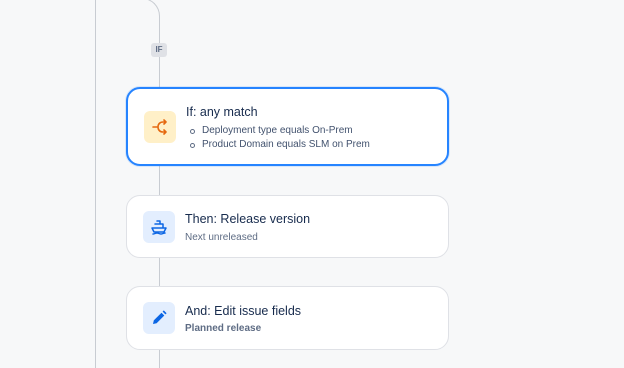 Image resolution: width=624 pixels, height=368 pixels. What do you see at coordinates (223, 328) in the screenshot?
I see `edit-subtitle: Planned release` at bounding box center [223, 328].